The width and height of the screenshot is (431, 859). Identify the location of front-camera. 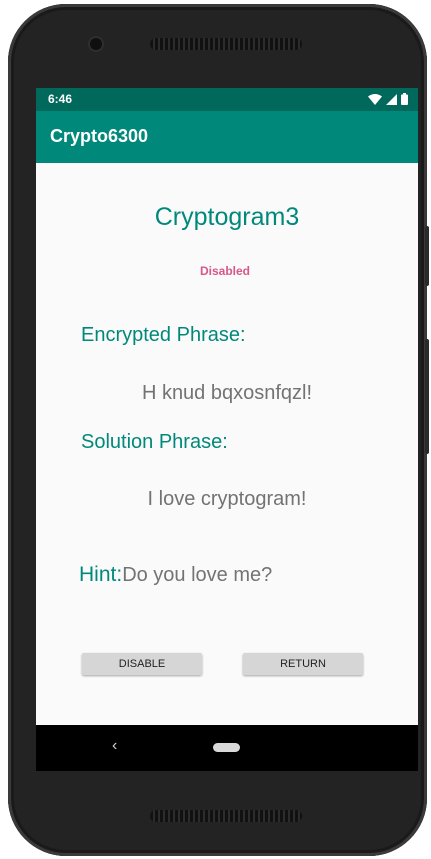
(96, 44).